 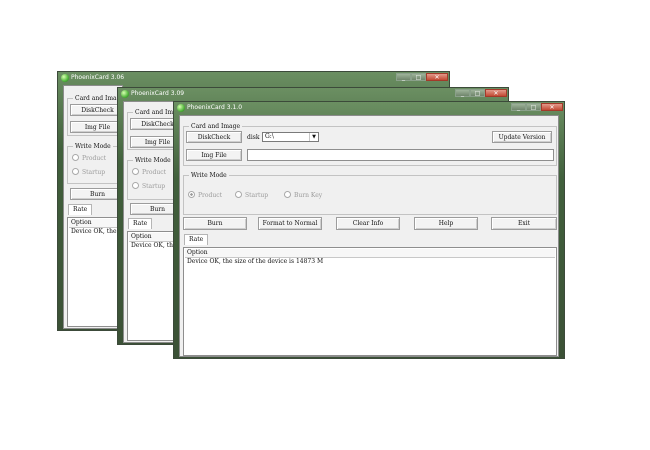 What do you see at coordinates (216, 126) in the screenshot?
I see `card-and-image-label: Card and Image` at bounding box center [216, 126].